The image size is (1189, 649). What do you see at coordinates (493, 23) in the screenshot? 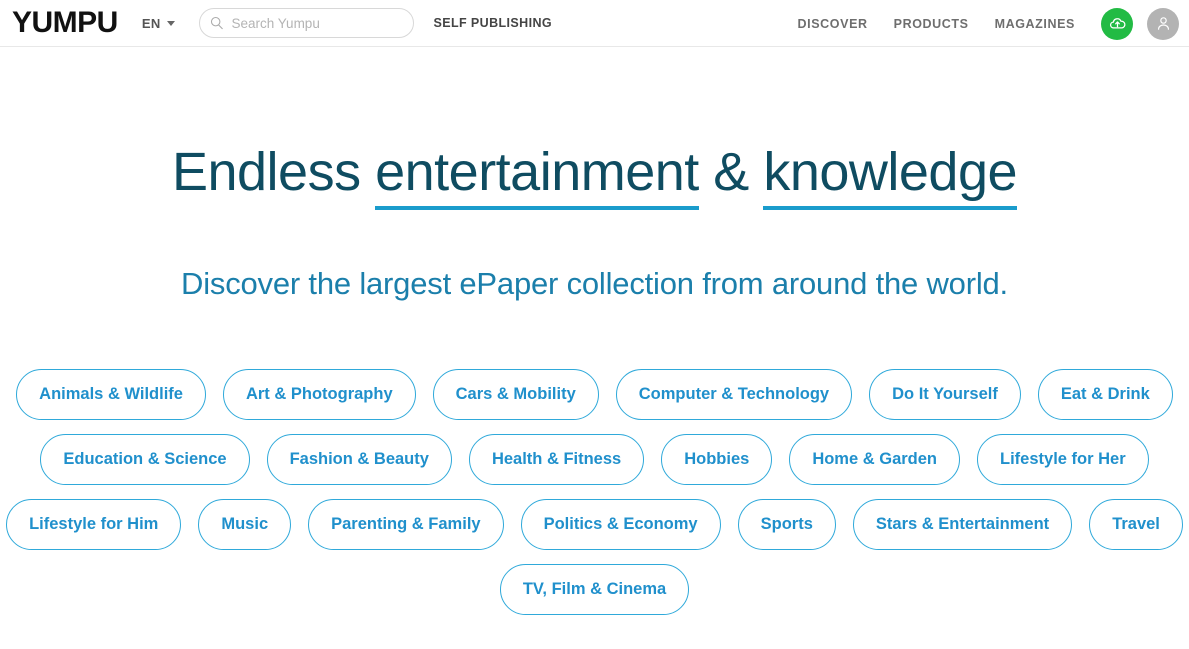
I see `self-publishing-link: SELF PUBLISHING` at bounding box center [493, 23].